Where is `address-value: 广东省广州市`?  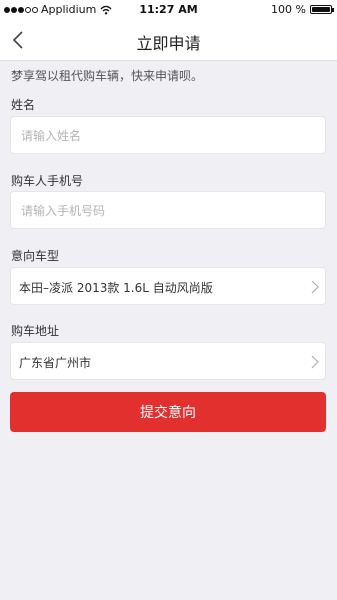 address-value: 广东省广州市 is located at coordinates (55, 363).